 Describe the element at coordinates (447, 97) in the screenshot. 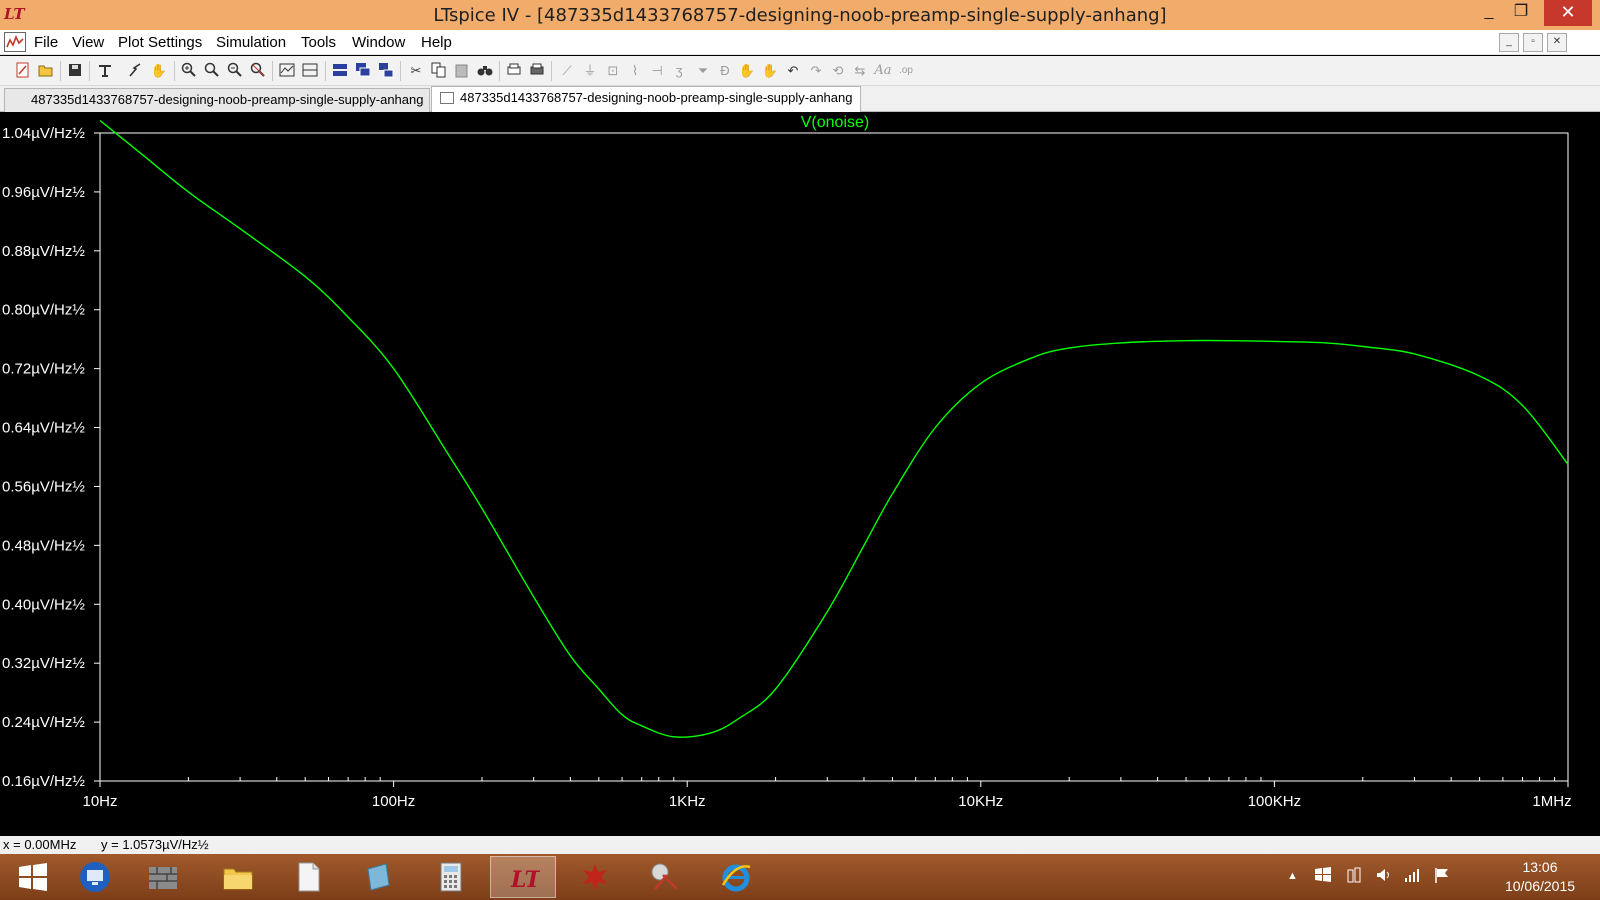

I see `waveform-tab-icon` at that location.